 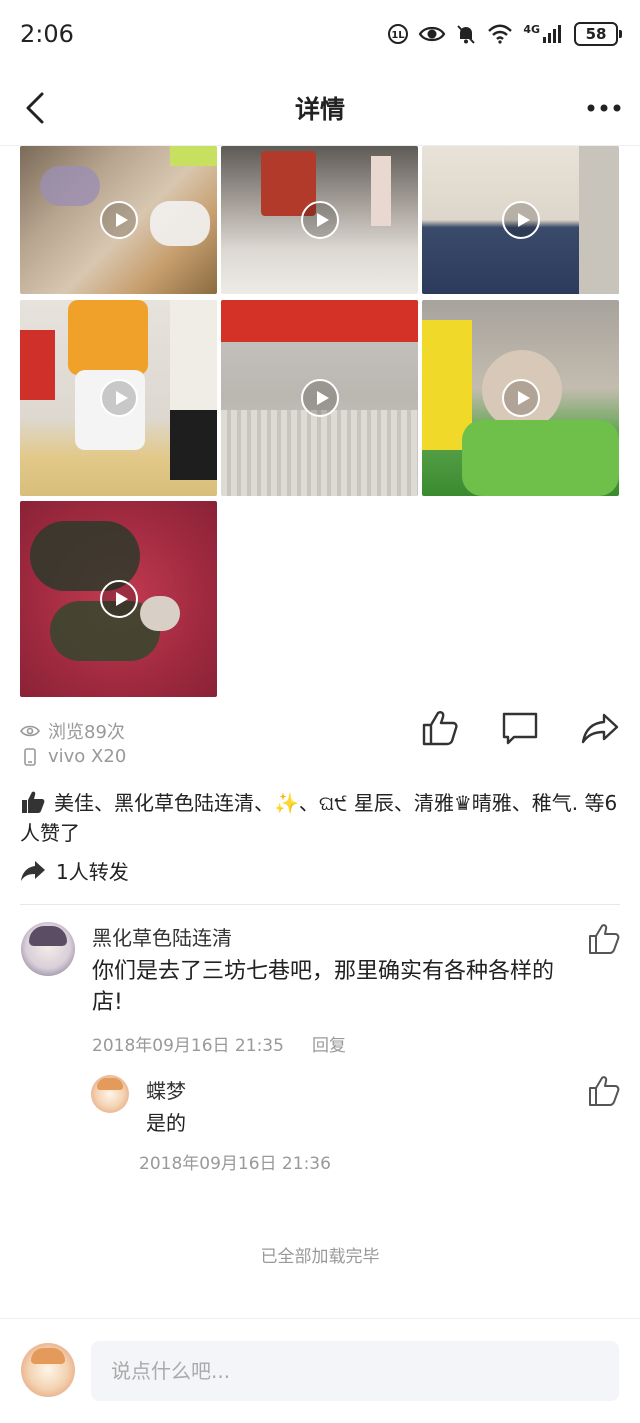 I want to click on divider, so click(x=320, y=904).